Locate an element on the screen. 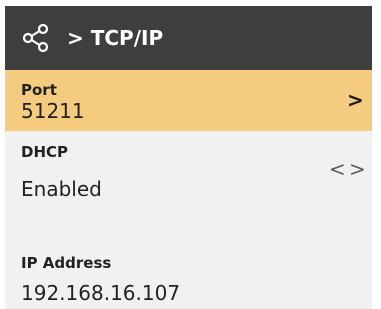 Image resolution: width=381 pixels, height=309 pixels. port-label: Port is located at coordinates (39, 90).